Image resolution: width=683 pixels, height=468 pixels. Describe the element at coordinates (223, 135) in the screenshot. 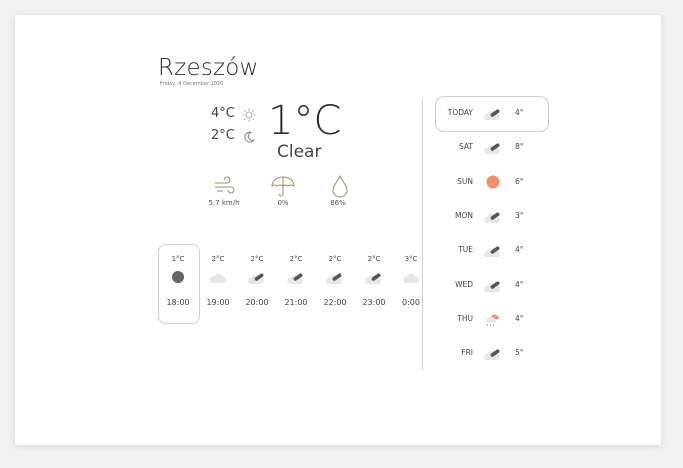

I see `low-temp: 2°C` at that location.